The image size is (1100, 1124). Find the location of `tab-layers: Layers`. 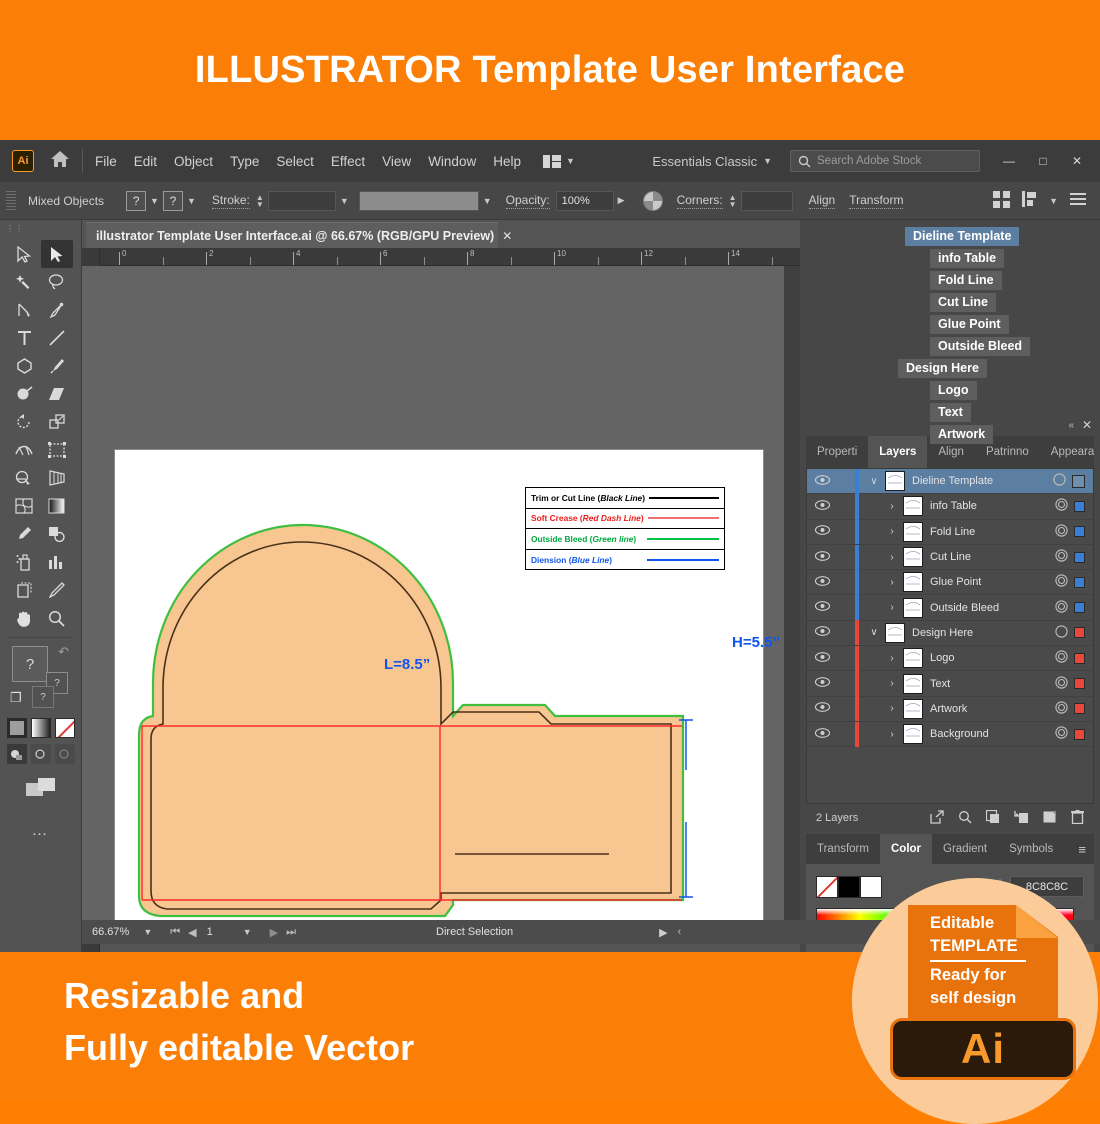

tab-layers: Layers is located at coordinates (898, 452).